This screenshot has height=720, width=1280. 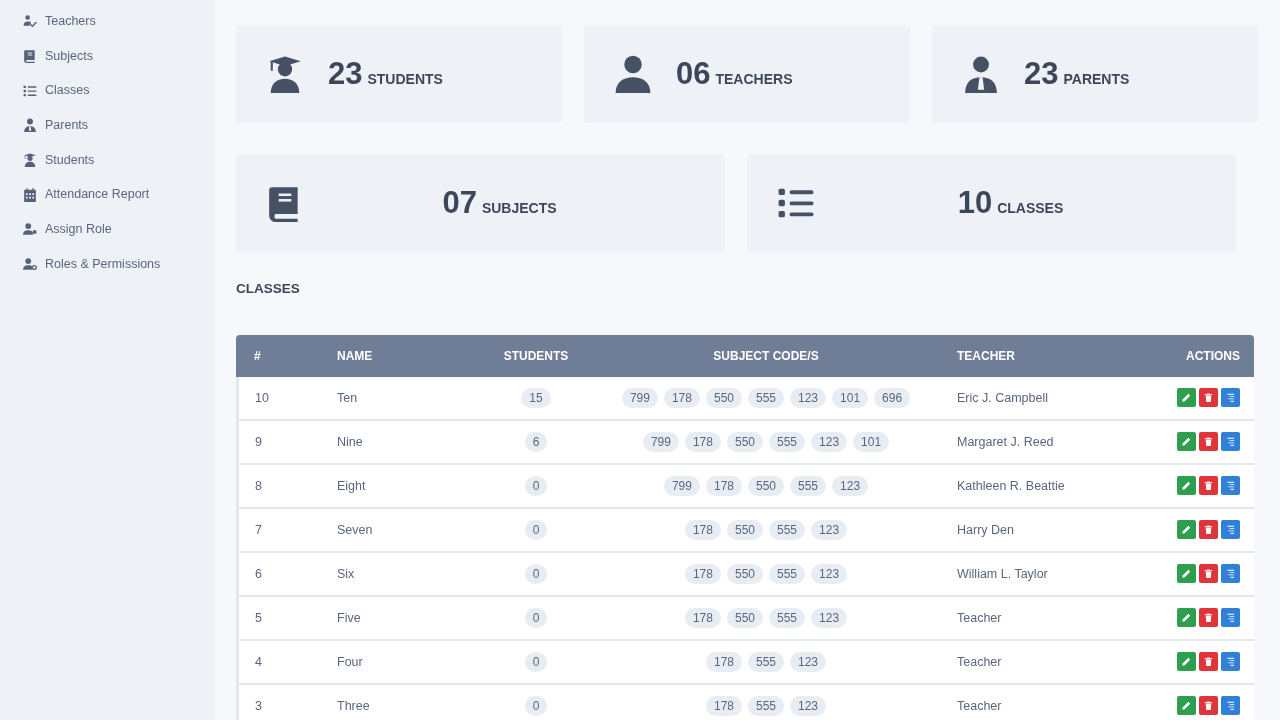 What do you see at coordinates (1041, 531) in the screenshot?
I see `table-cell: Harry Den` at bounding box center [1041, 531].